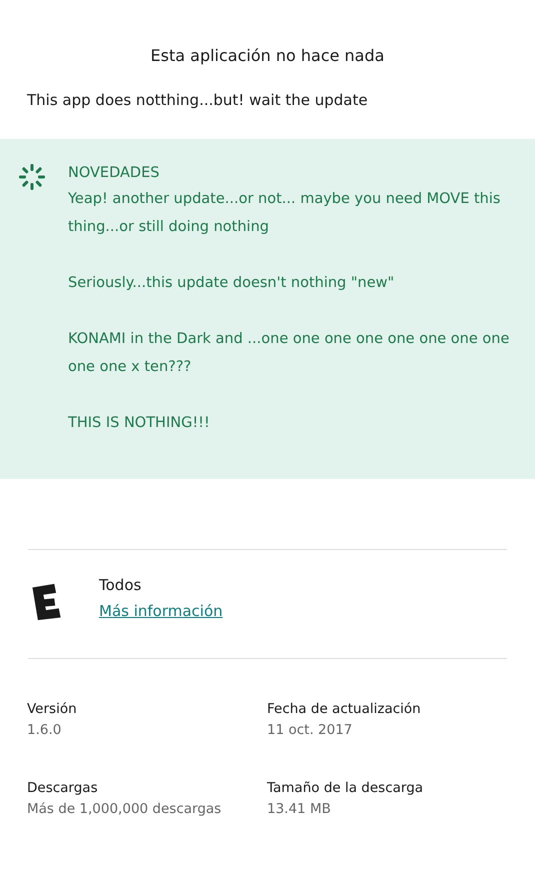  I want to click on update-note: KONAMI in the Dark and ...one one one one one one one one one one x ten???, so click(289, 353).